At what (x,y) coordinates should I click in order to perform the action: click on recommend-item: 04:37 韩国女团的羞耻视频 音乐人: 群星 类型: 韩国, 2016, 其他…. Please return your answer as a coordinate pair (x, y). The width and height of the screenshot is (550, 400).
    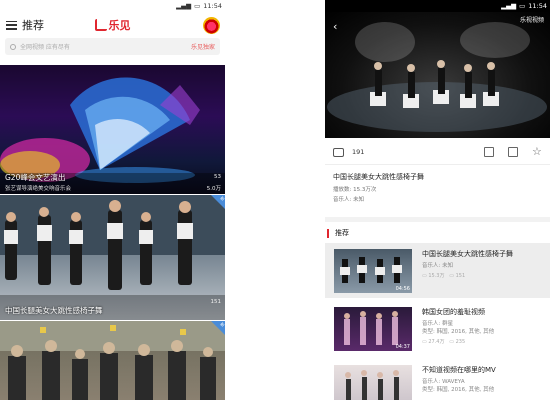
    Looking at the image, I should click on (437, 328).